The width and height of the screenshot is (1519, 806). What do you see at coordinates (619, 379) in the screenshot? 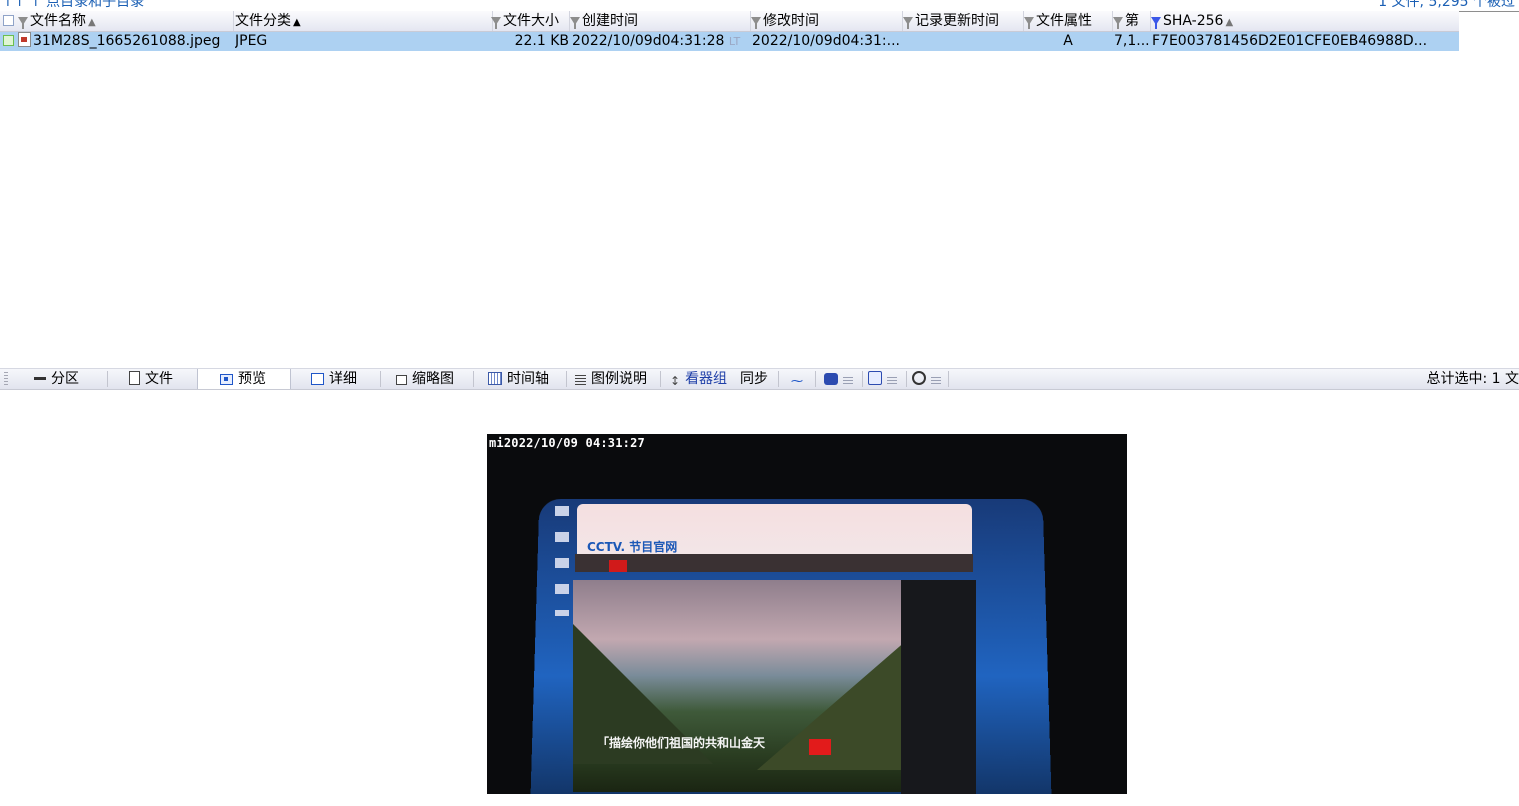
I see `tab-label: 图例说明` at bounding box center [619, 379].